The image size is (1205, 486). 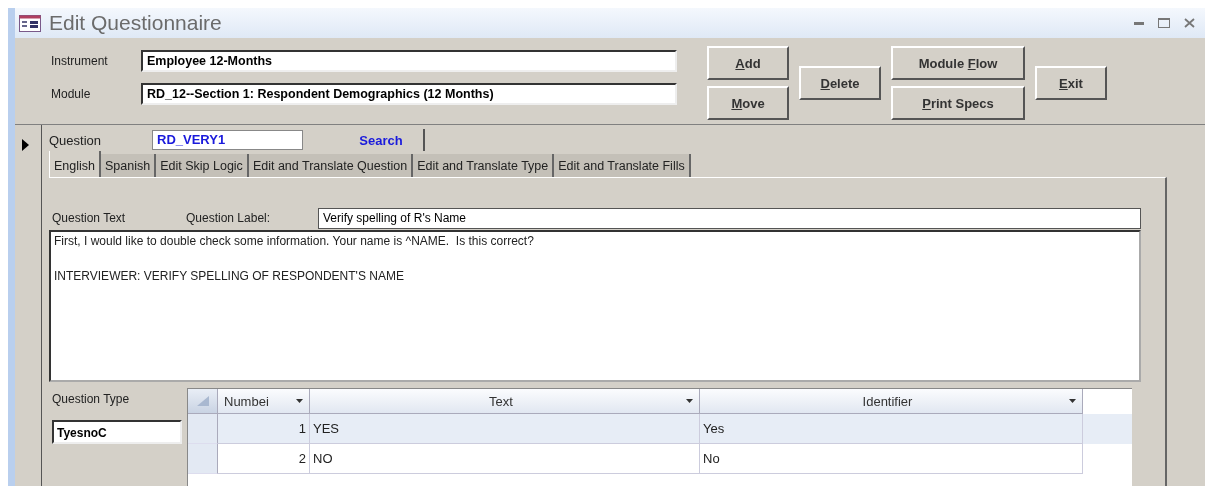 What do you see at coordinates (958, 63) in the screenshot?
I see `command-button: Module Flow` at bounding box center [958, 63].